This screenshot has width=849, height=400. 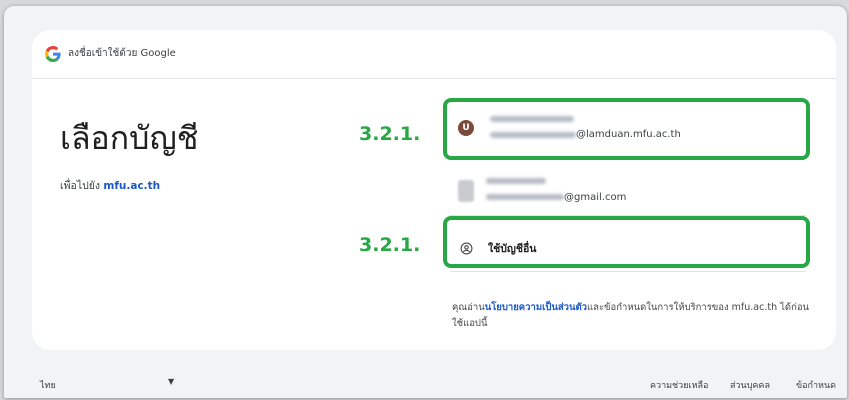 I want to click on page-title: เลือกบัญชี, so click(x=129, y=138).